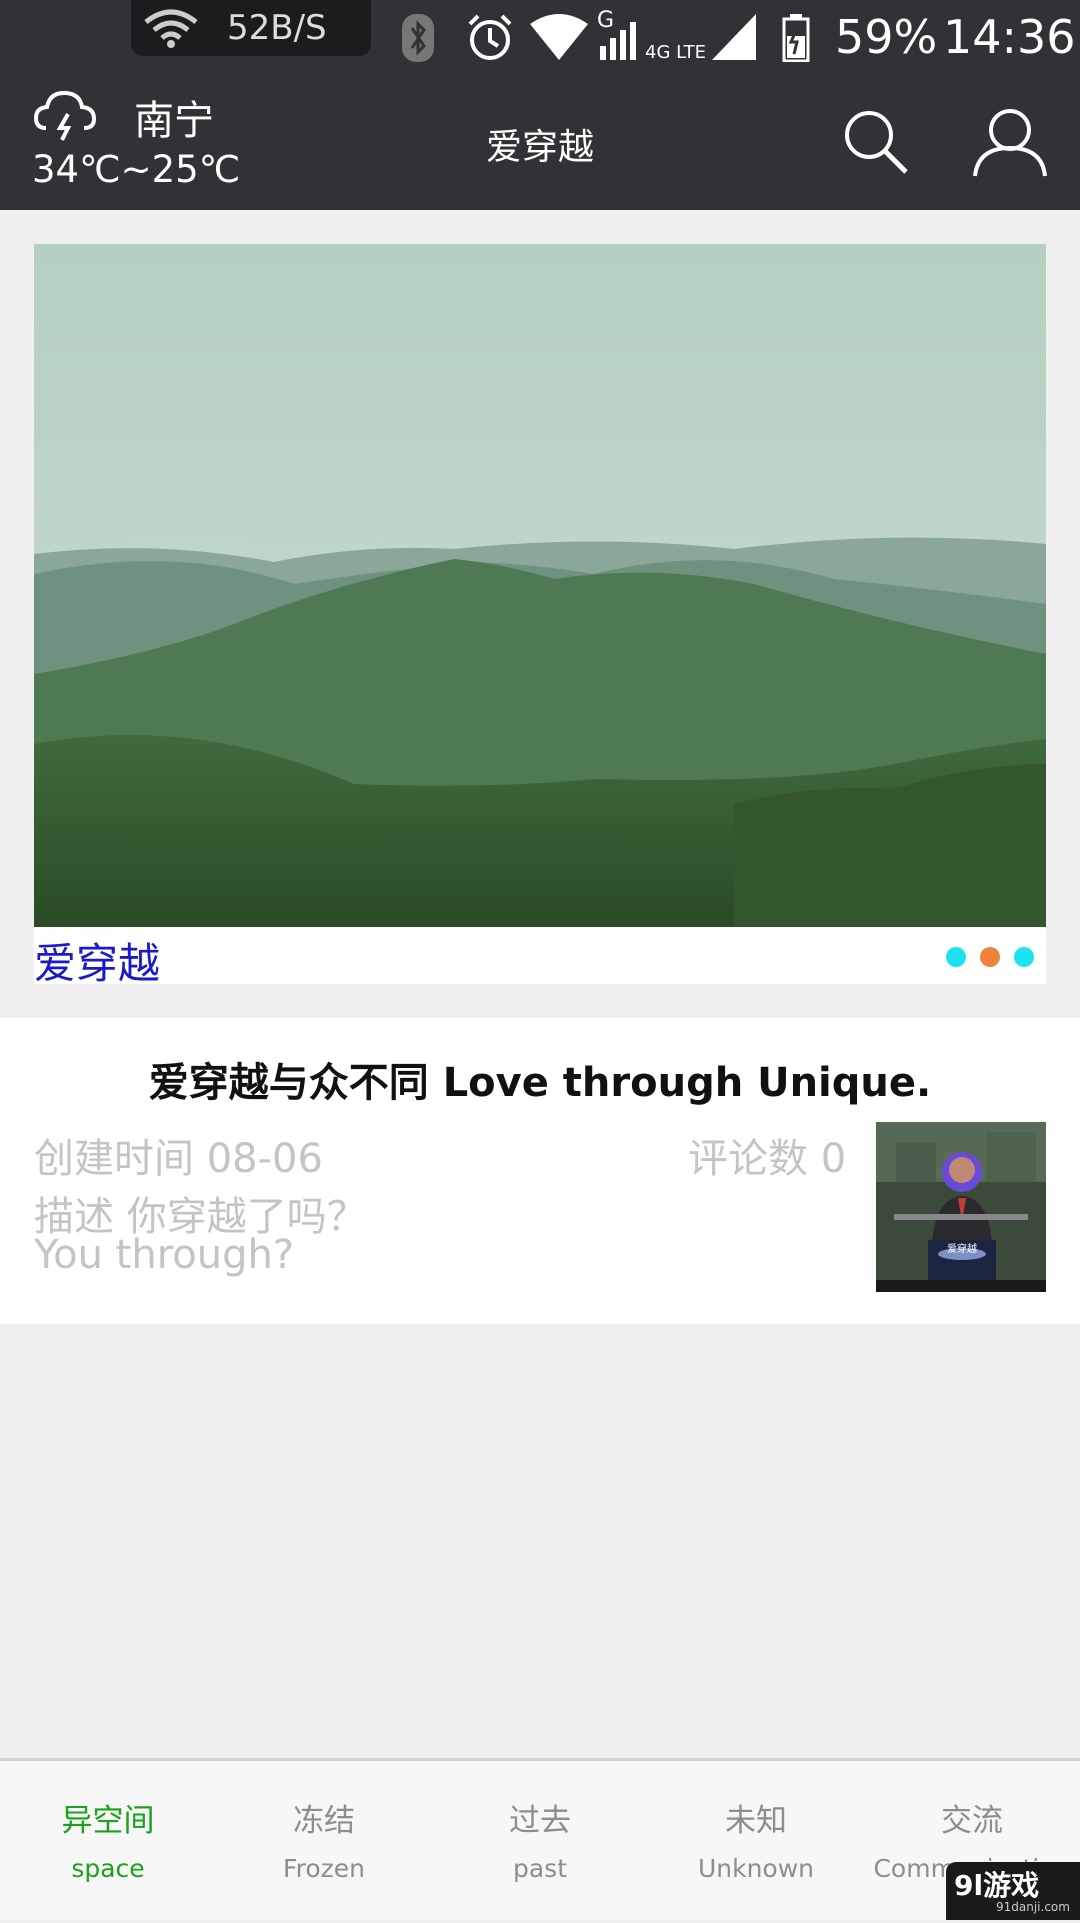 The width and height of the screenshot is (1080, 1923). I want to click on nav-tab-past: 过去 past, so click(540, 1842).